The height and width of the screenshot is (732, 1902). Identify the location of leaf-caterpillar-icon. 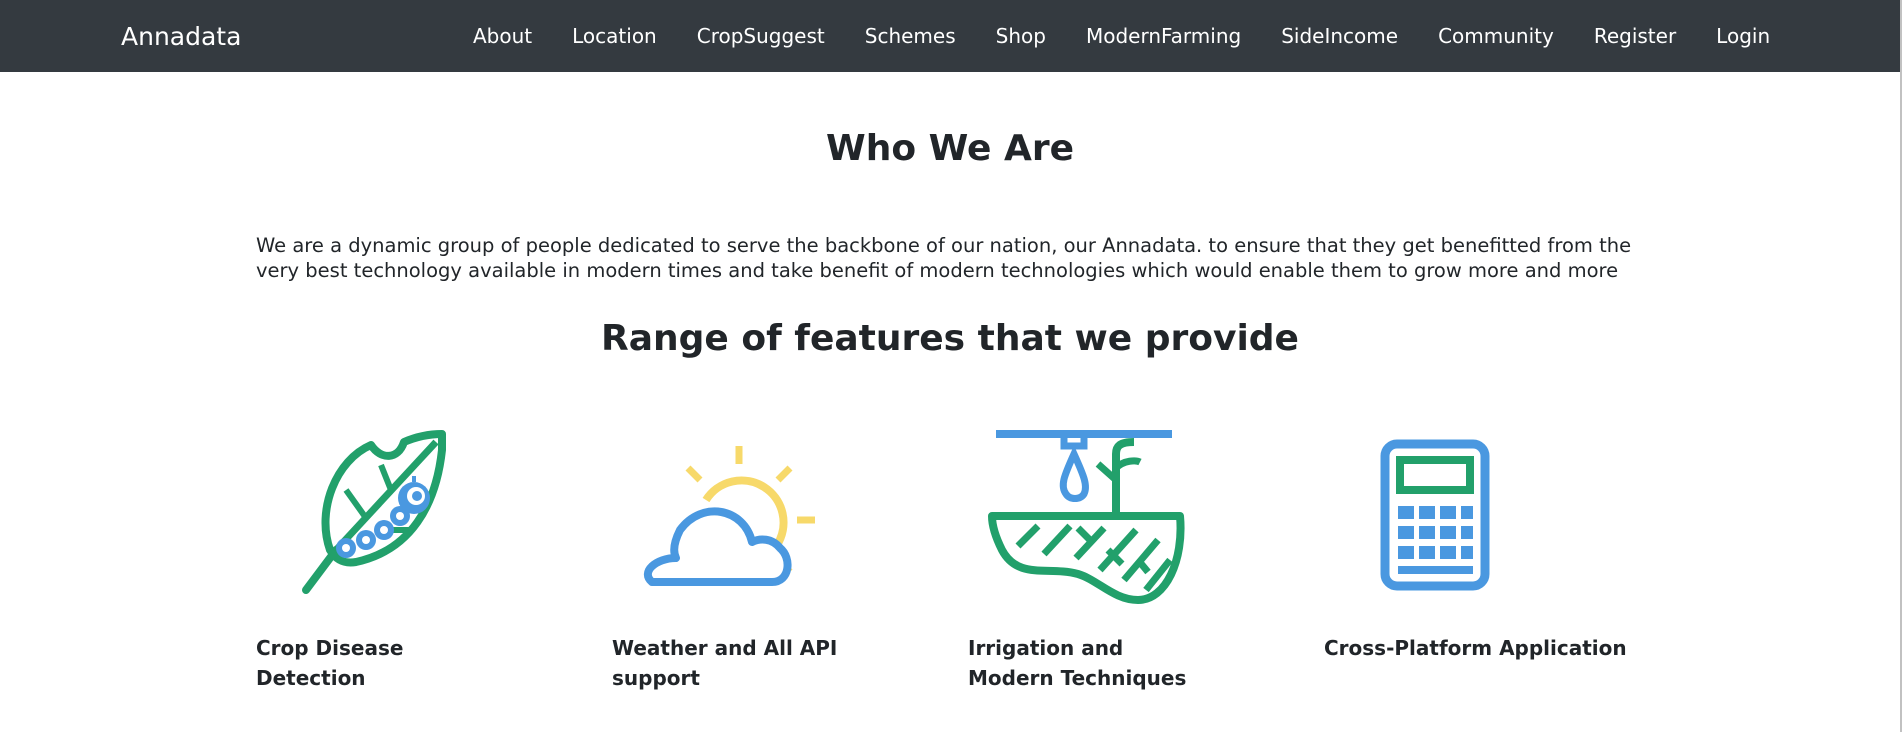
(374, 512).